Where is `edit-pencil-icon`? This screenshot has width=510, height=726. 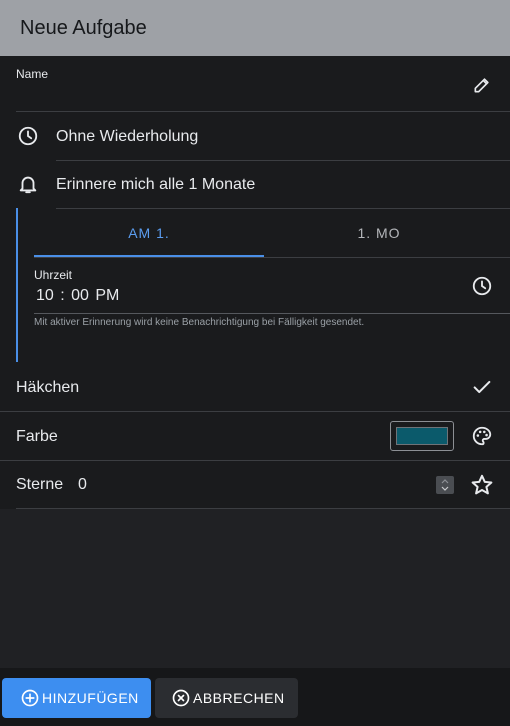
edit-pencil-icon is located at coordinates (482, 85).